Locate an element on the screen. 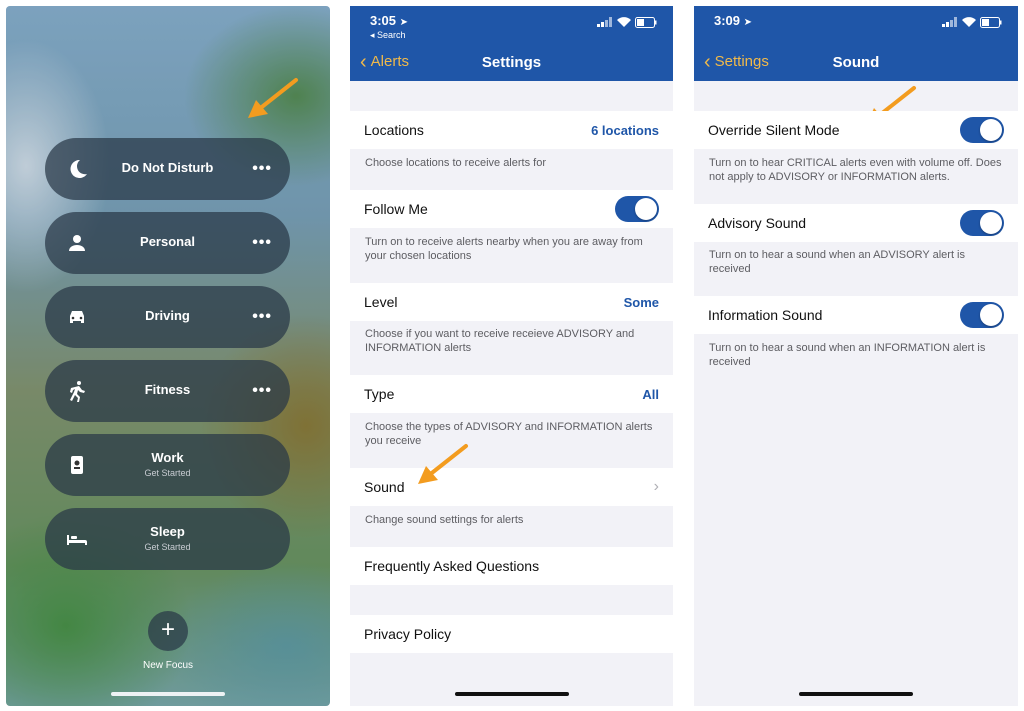 Image resolution: width=1024 pixels, height=711 pixels. focus-fitness: Fitness ••• is located at coordinates (167, 391).